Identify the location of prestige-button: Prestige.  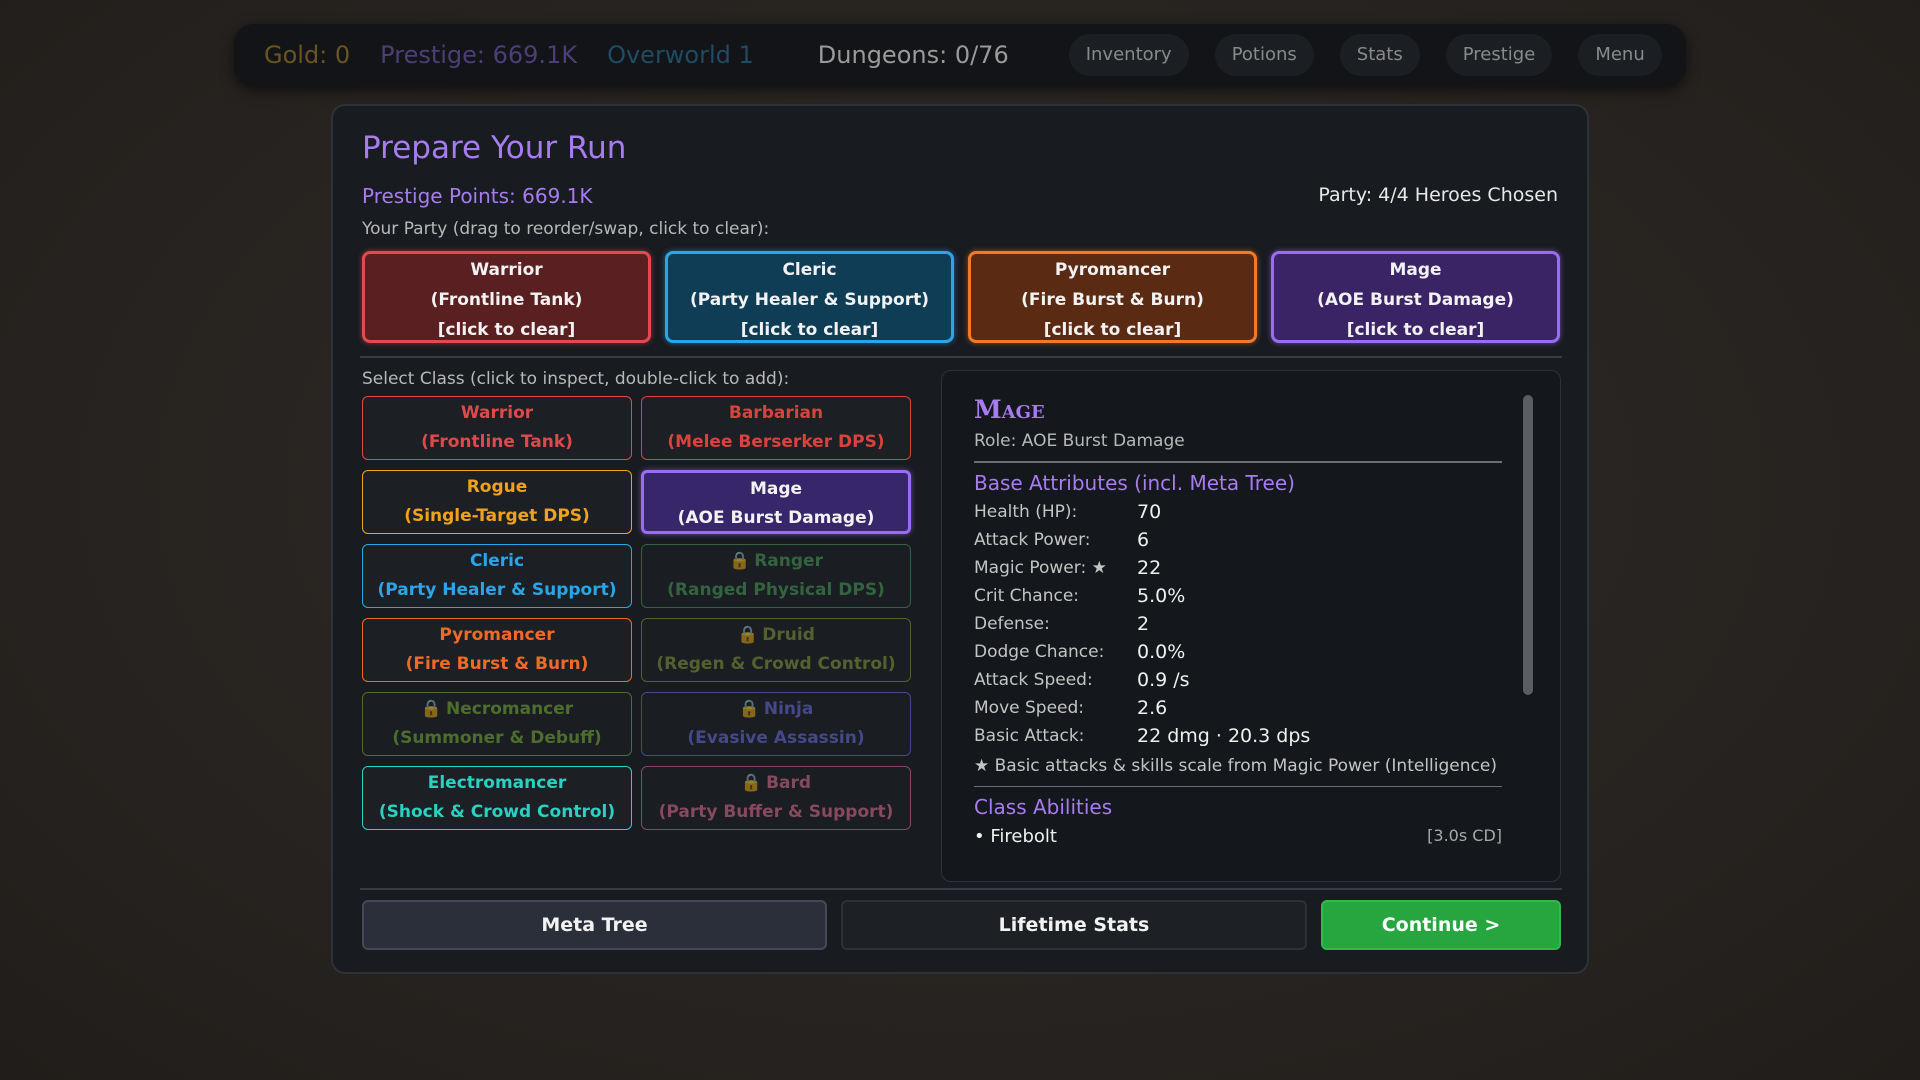
(1499, 55).